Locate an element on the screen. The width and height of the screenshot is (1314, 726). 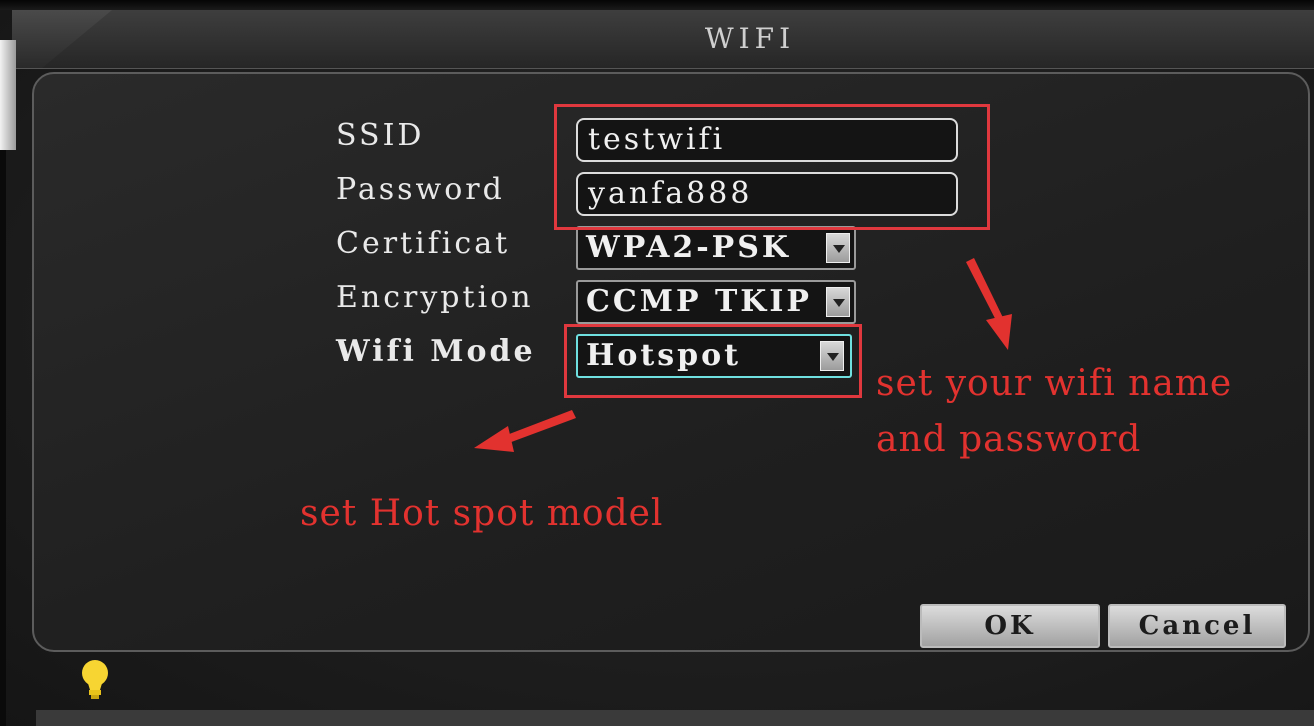
left-bezel is located at coordinates (3, 438).